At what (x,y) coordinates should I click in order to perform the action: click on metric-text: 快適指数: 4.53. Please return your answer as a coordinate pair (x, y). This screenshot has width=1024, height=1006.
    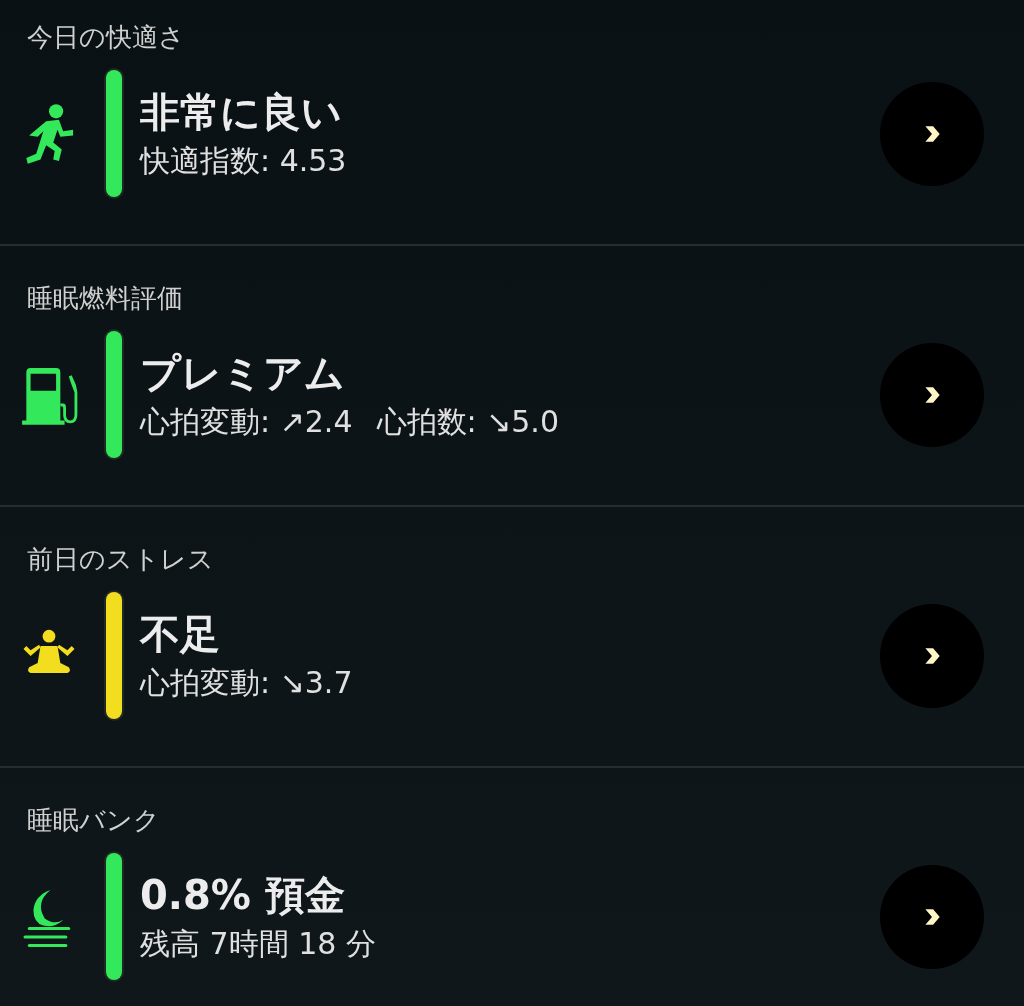
    Looking at the image, I should click on (243, 160).